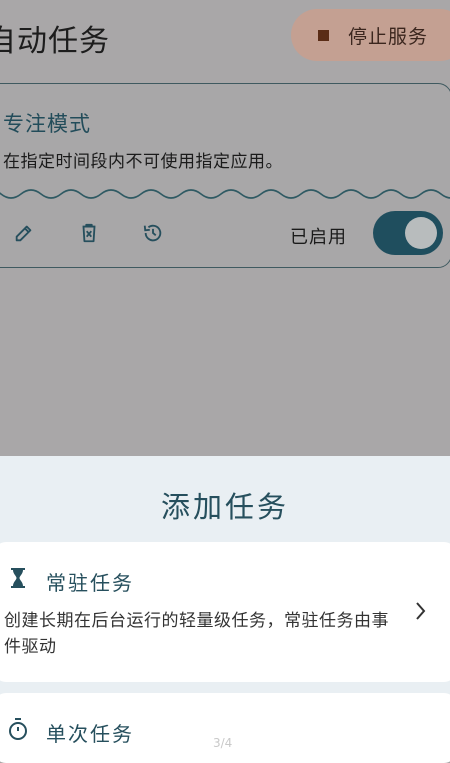 Image resolution: width=450 pixels, height=763 pixels. What do you see at coordinates (421, 233) in the screenshot?
I see `toggle-knob` at bounding box center [421, 233].